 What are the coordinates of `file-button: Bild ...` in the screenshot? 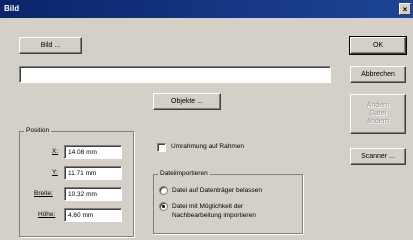 It's located at (50, 45).